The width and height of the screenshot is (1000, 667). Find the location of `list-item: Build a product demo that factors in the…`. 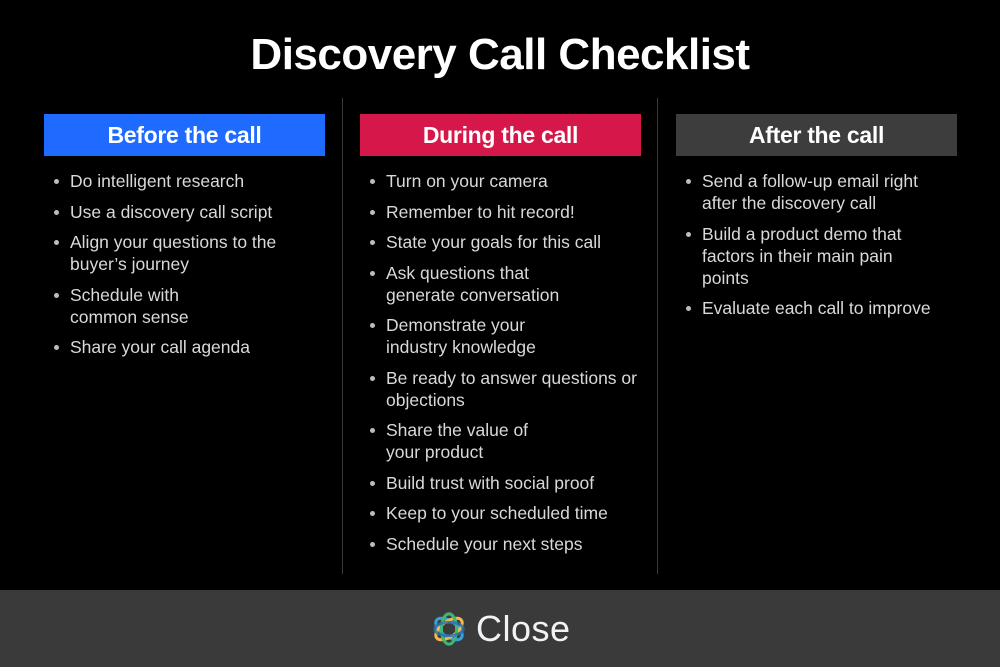

list-item: Build a product demo that factors in the… is located at coordinates (801, 256).